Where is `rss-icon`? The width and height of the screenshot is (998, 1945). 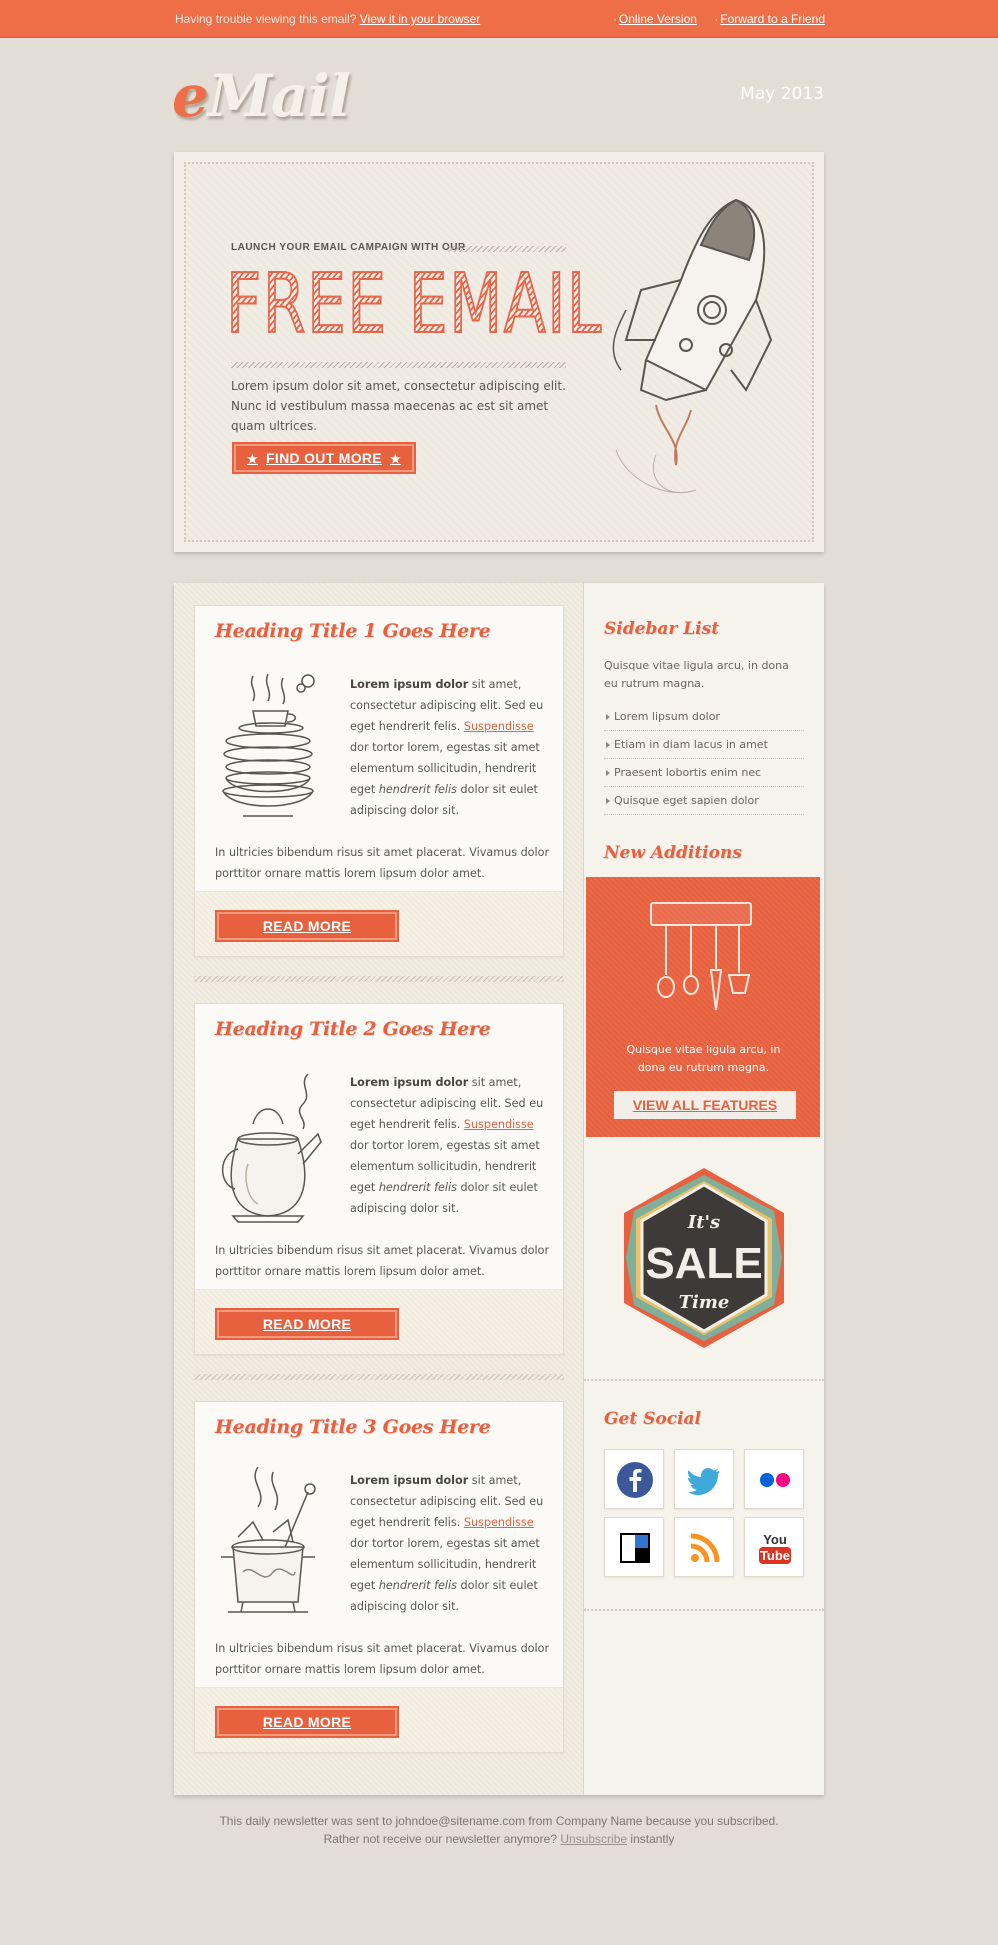 rss-icon is located at coordinates (705, 1548).